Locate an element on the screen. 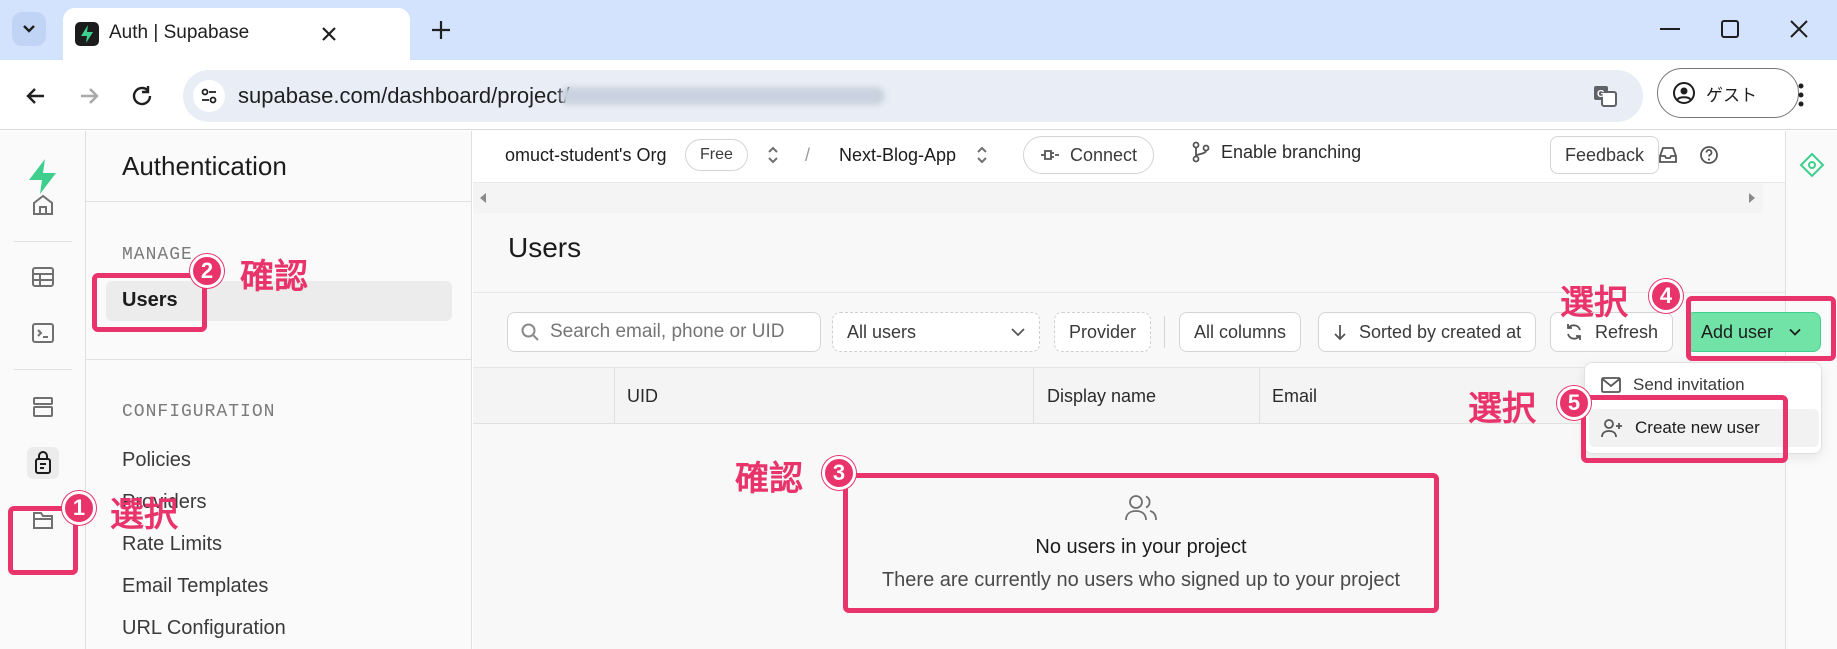 This screenshot has width=1837, height=649. annotation-badge-4: 4 is located at coordinates (1666, 296).